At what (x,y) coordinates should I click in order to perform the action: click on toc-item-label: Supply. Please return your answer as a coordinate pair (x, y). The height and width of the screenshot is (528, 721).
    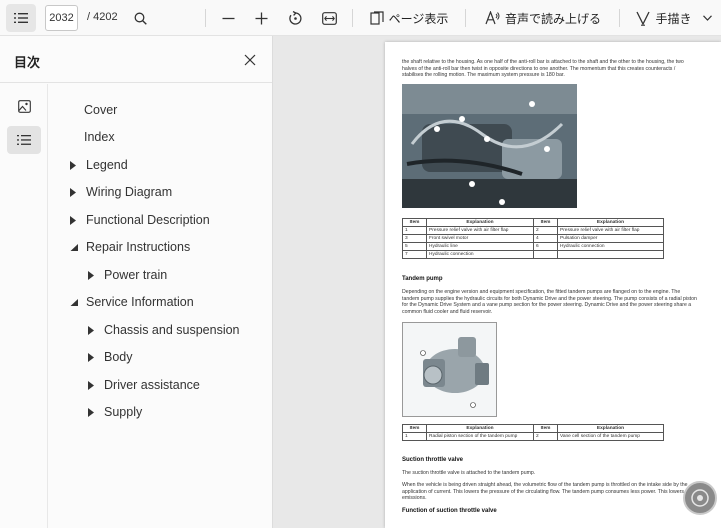
    Looking at the image, I should click on (123, 412).